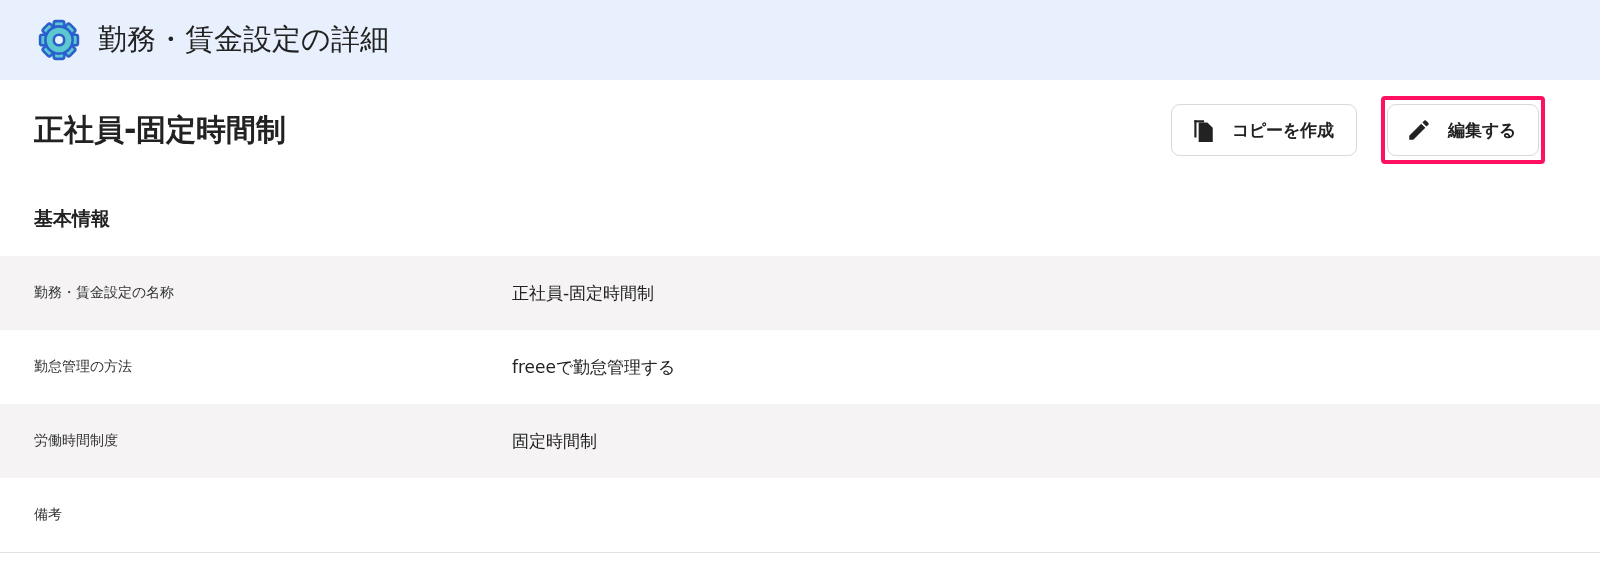 The height and width of the screenshot is (577, 1600). What do you see at coordinates (104, 293) in the screenshot?
I see `field-label: 勤務・賃金設定の名称` at bounding box center [104, 293].